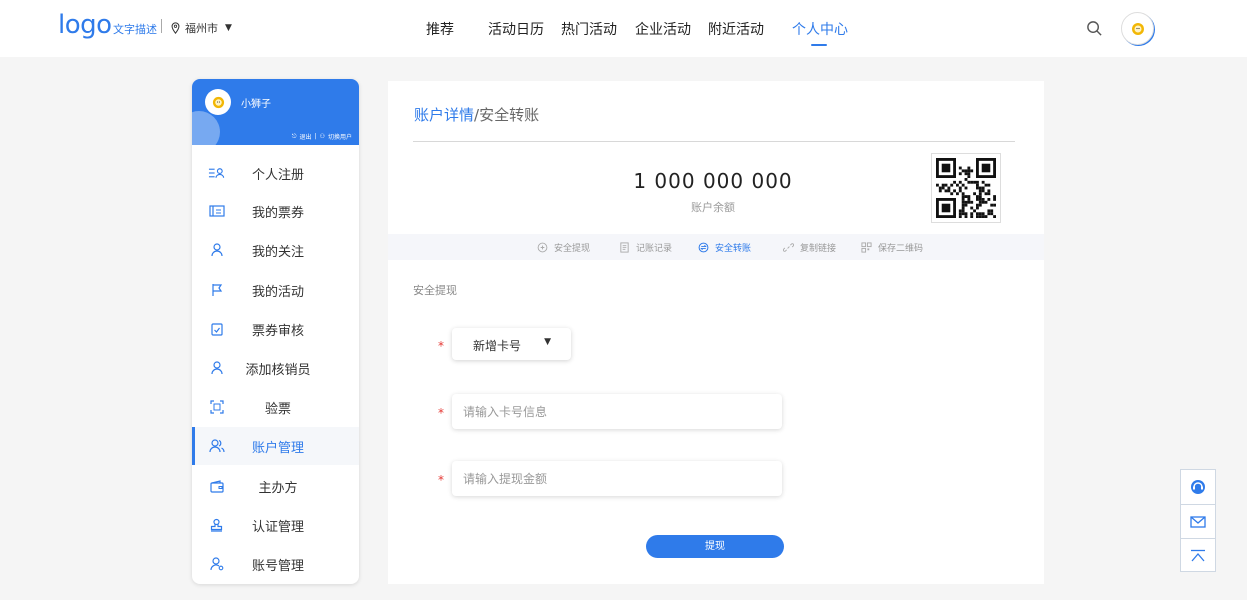 The height and width of the screenshot is (600, 1247). I want to click on sidebar-item-add-verifier: 添加核销员, so click(275, 368).